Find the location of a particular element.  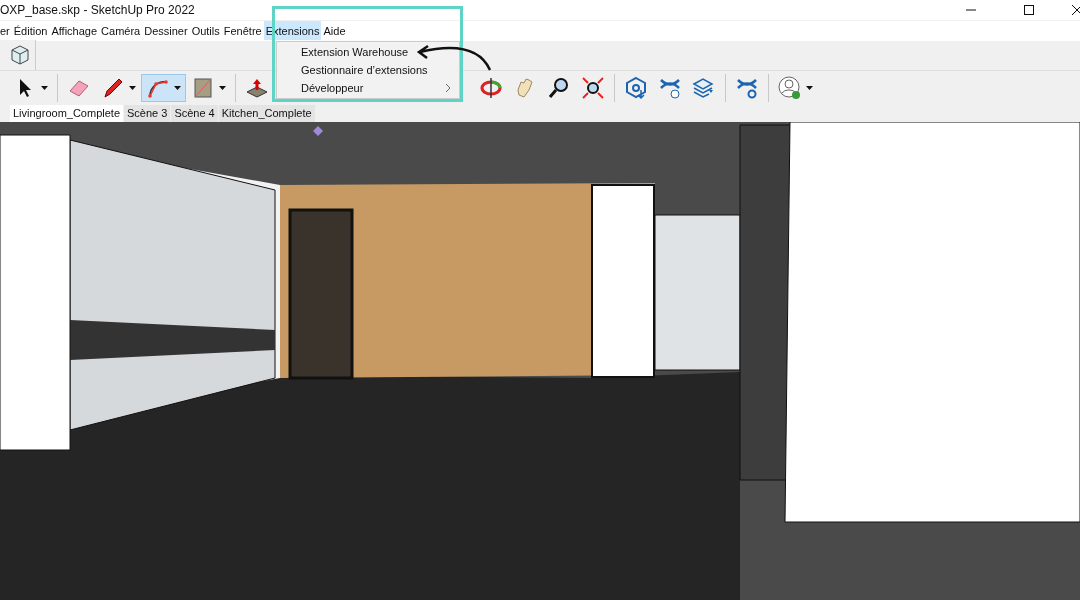

dropdown-item: Extension Warehouse is located at coordinates (368, 52).